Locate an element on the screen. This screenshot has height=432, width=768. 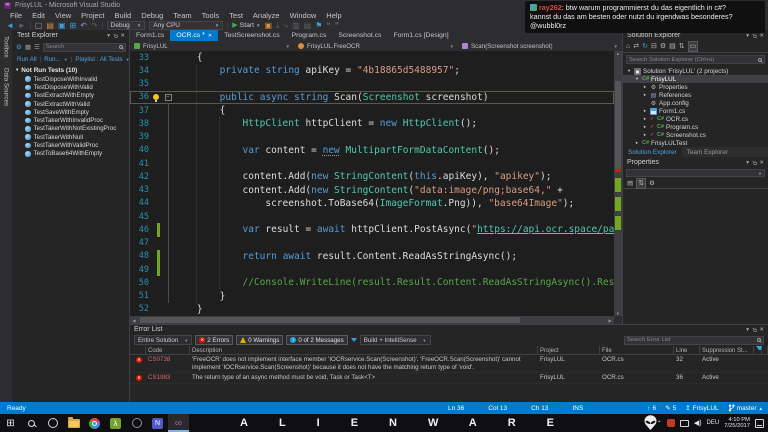
tab-team-explorer: Team Explorer is located at coordinates (707, 152).